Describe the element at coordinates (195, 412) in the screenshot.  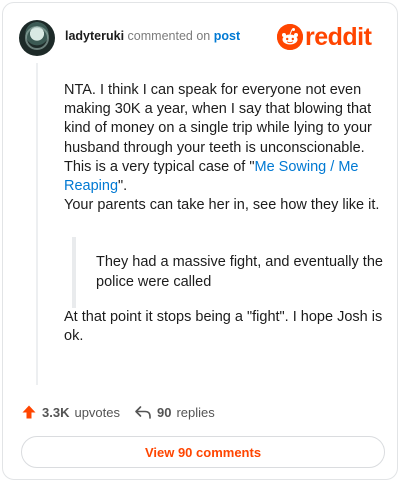
I see `reply-label: replies` at that location.